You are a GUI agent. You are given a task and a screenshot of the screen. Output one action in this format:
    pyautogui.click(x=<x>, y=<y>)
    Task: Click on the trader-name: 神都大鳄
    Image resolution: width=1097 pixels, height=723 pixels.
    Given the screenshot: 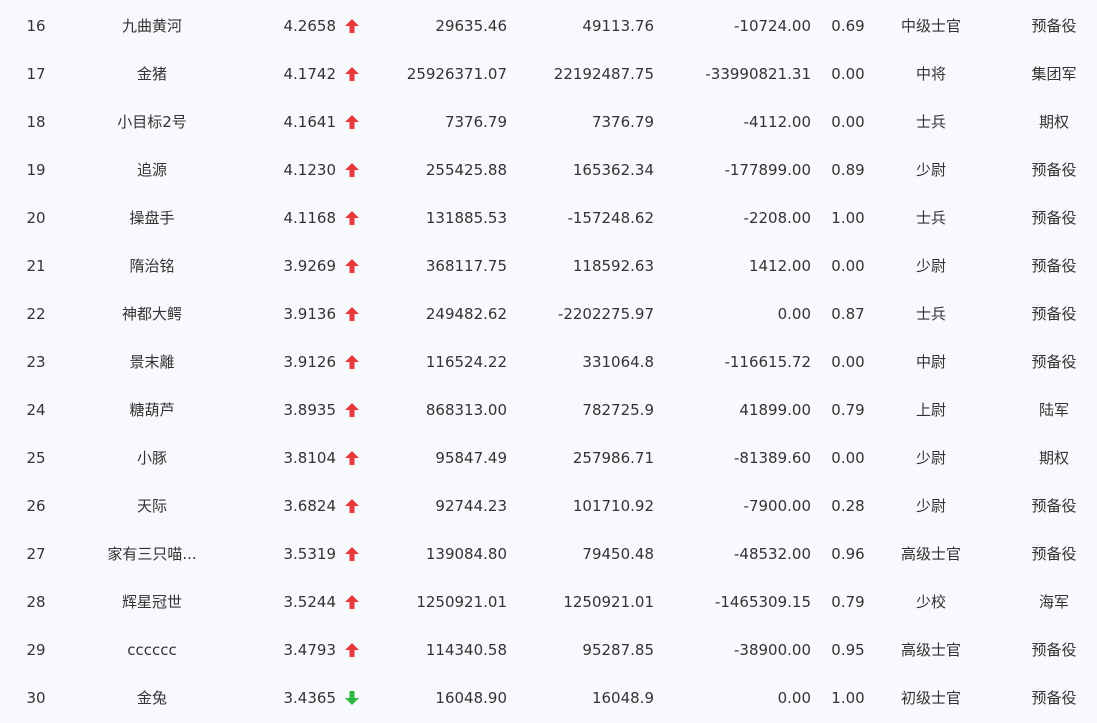 What is the action you would take?
    pyautogui.click(x=152, y=314)
    